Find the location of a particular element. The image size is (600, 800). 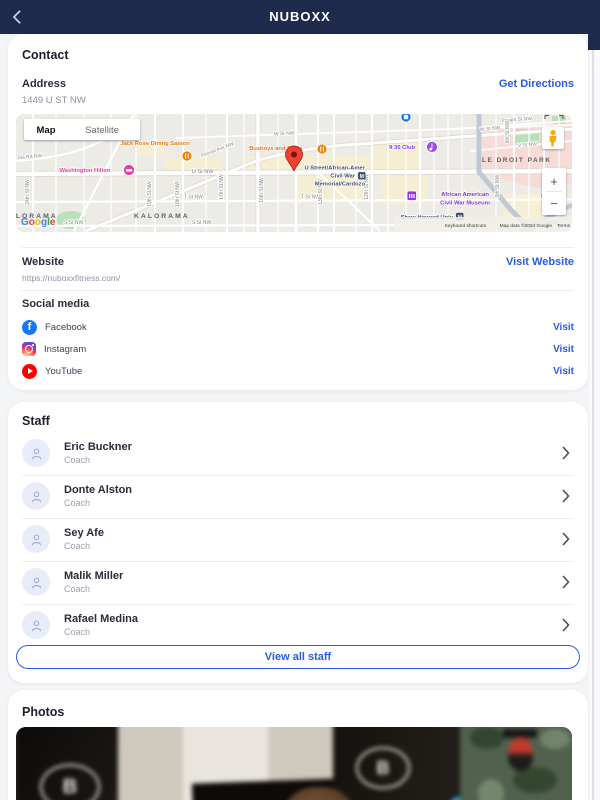

contact-heading: Contact is located at coordinates (45, 55).